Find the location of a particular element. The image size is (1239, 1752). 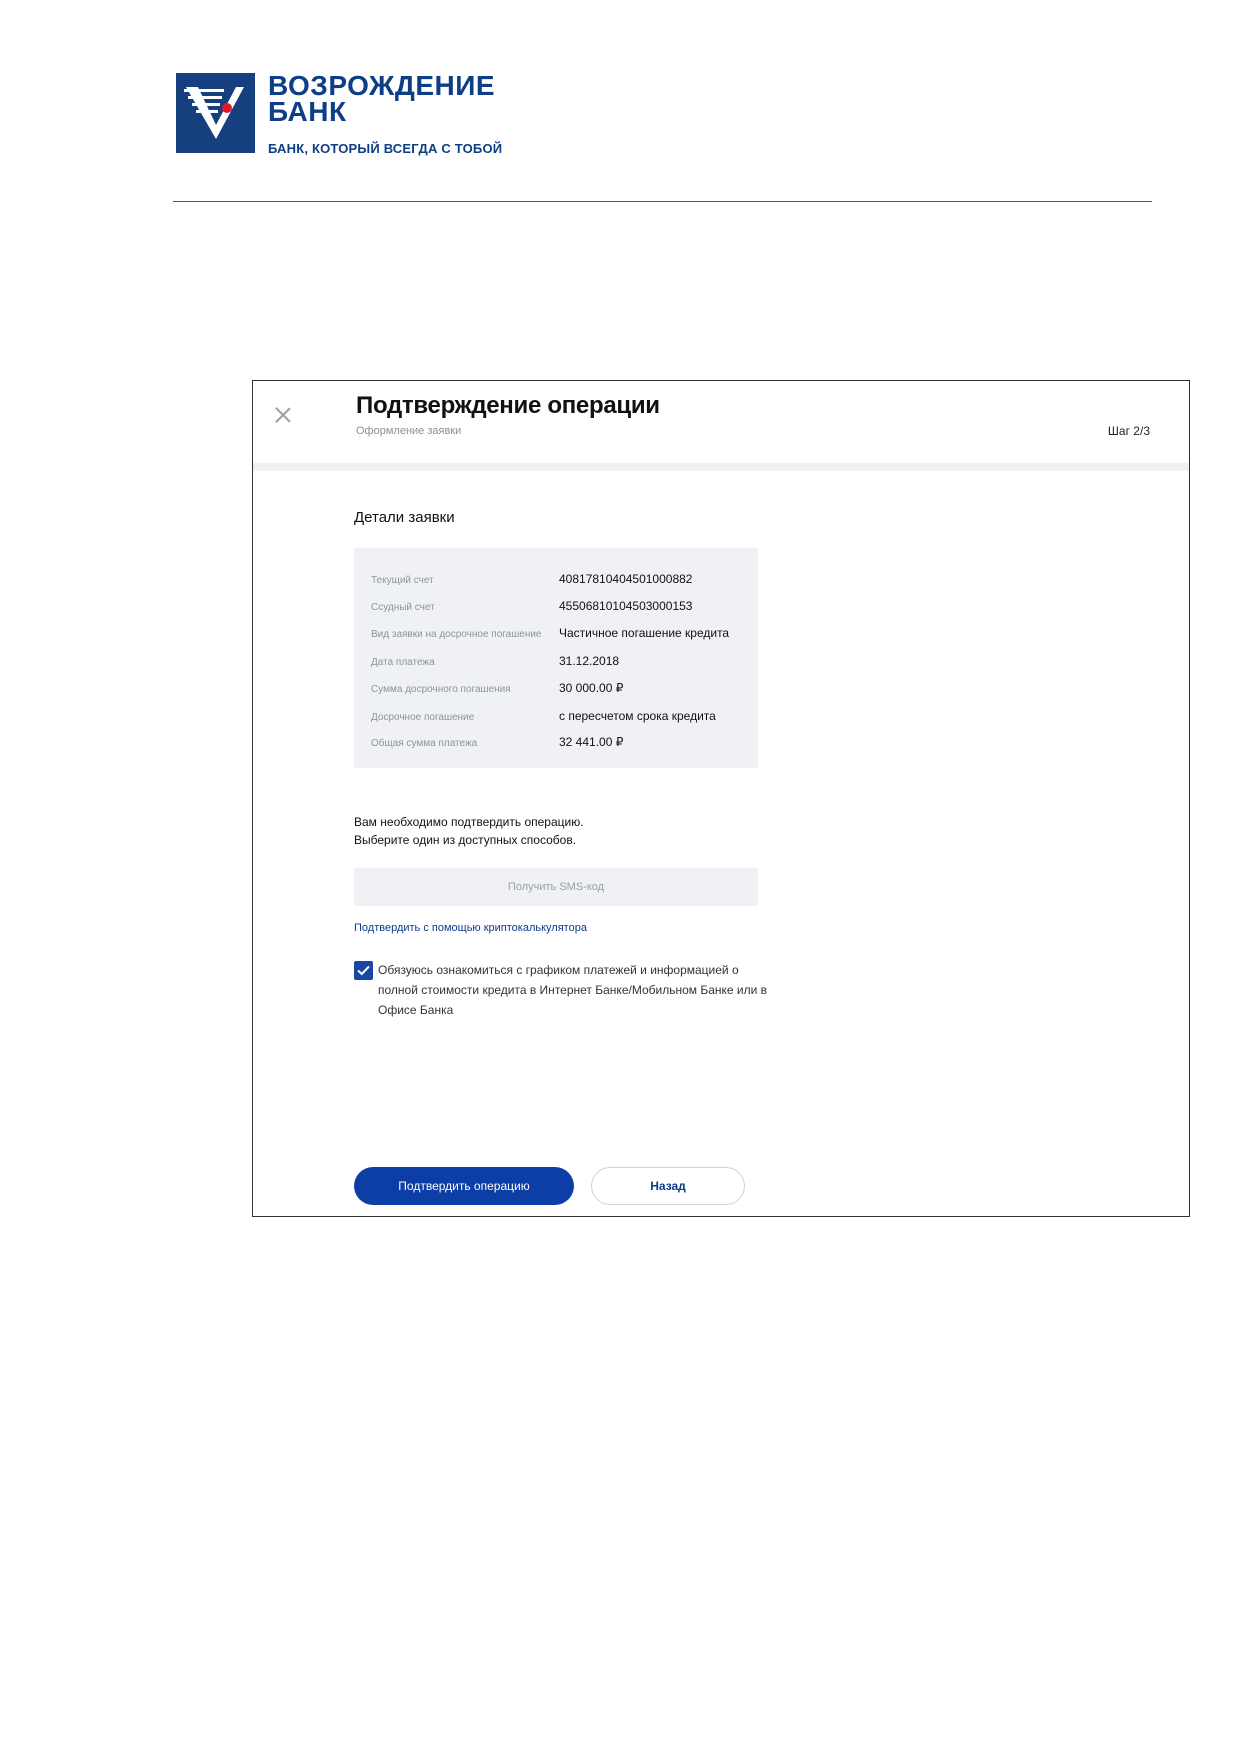

notice-line-2: Выберите один из доступных способов. is located at coordinates (465, 840).